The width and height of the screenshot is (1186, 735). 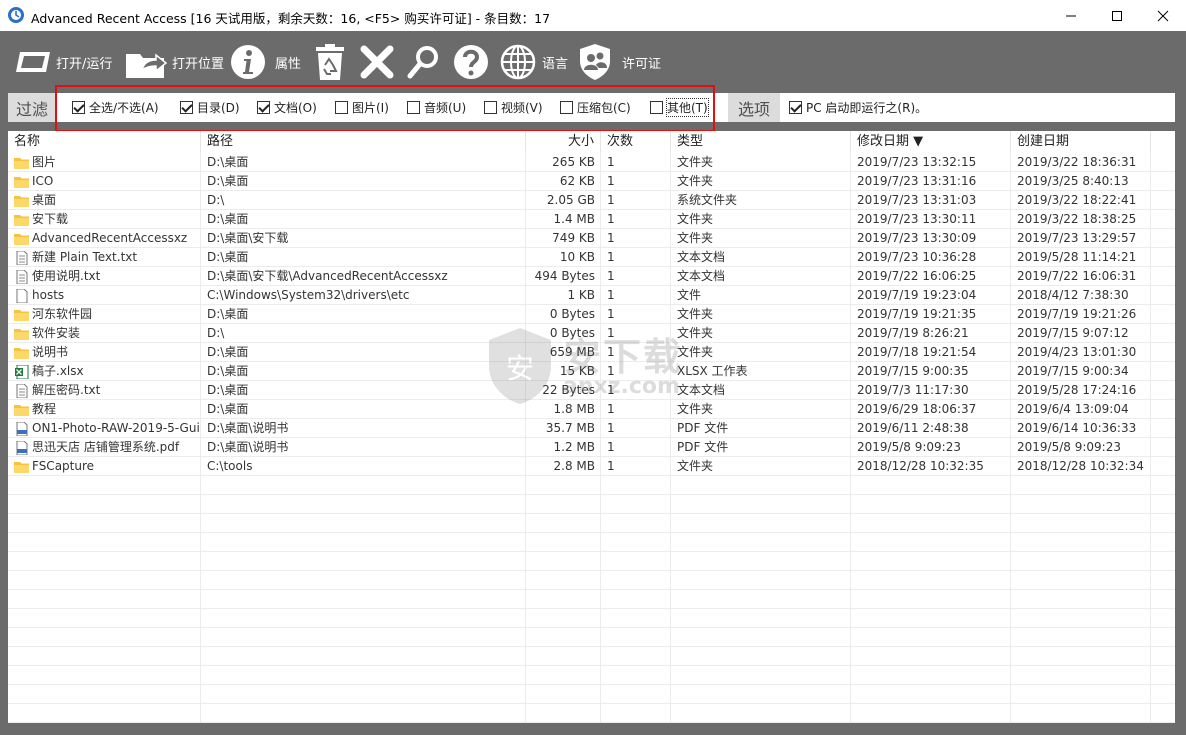 What do you see at coordinates (867, 107) in the screenshot?
I see `checkbox-label: PC 启动即运行之(R)。` at bounding box center [867, 107].